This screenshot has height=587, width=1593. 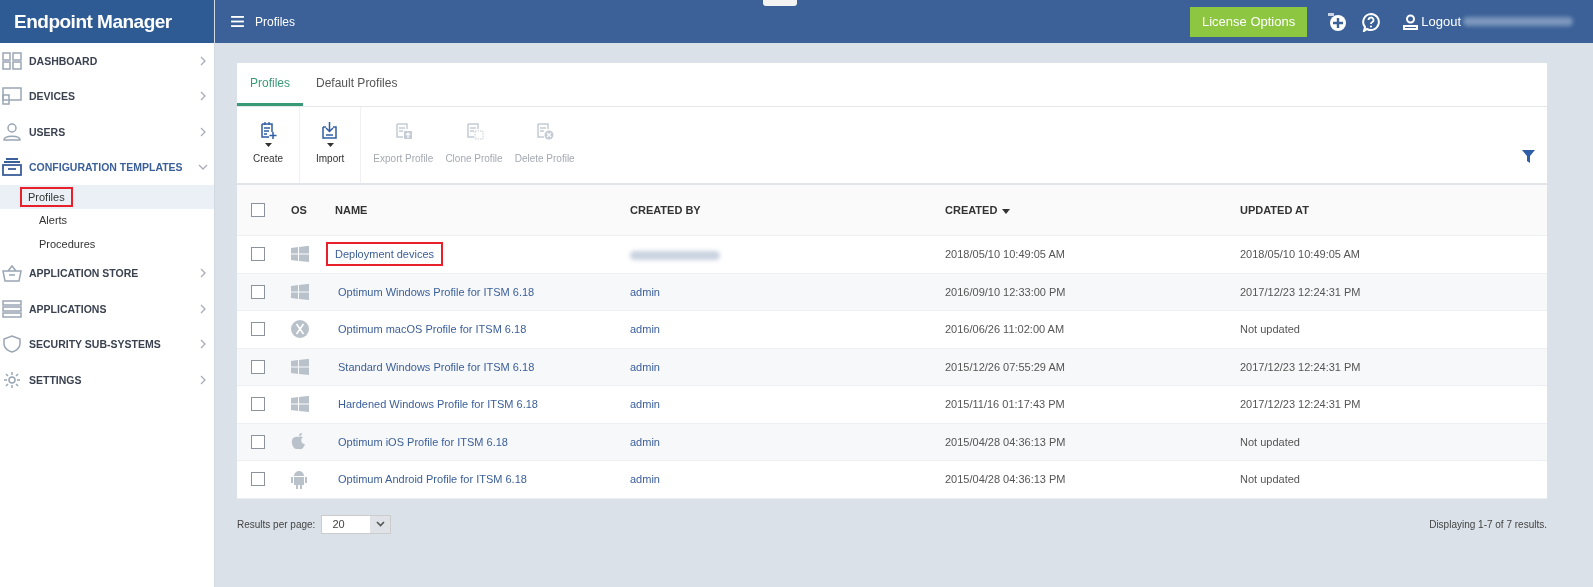 I want to click on results-per-page-dropdown: 20, so click(x=356, y=524).